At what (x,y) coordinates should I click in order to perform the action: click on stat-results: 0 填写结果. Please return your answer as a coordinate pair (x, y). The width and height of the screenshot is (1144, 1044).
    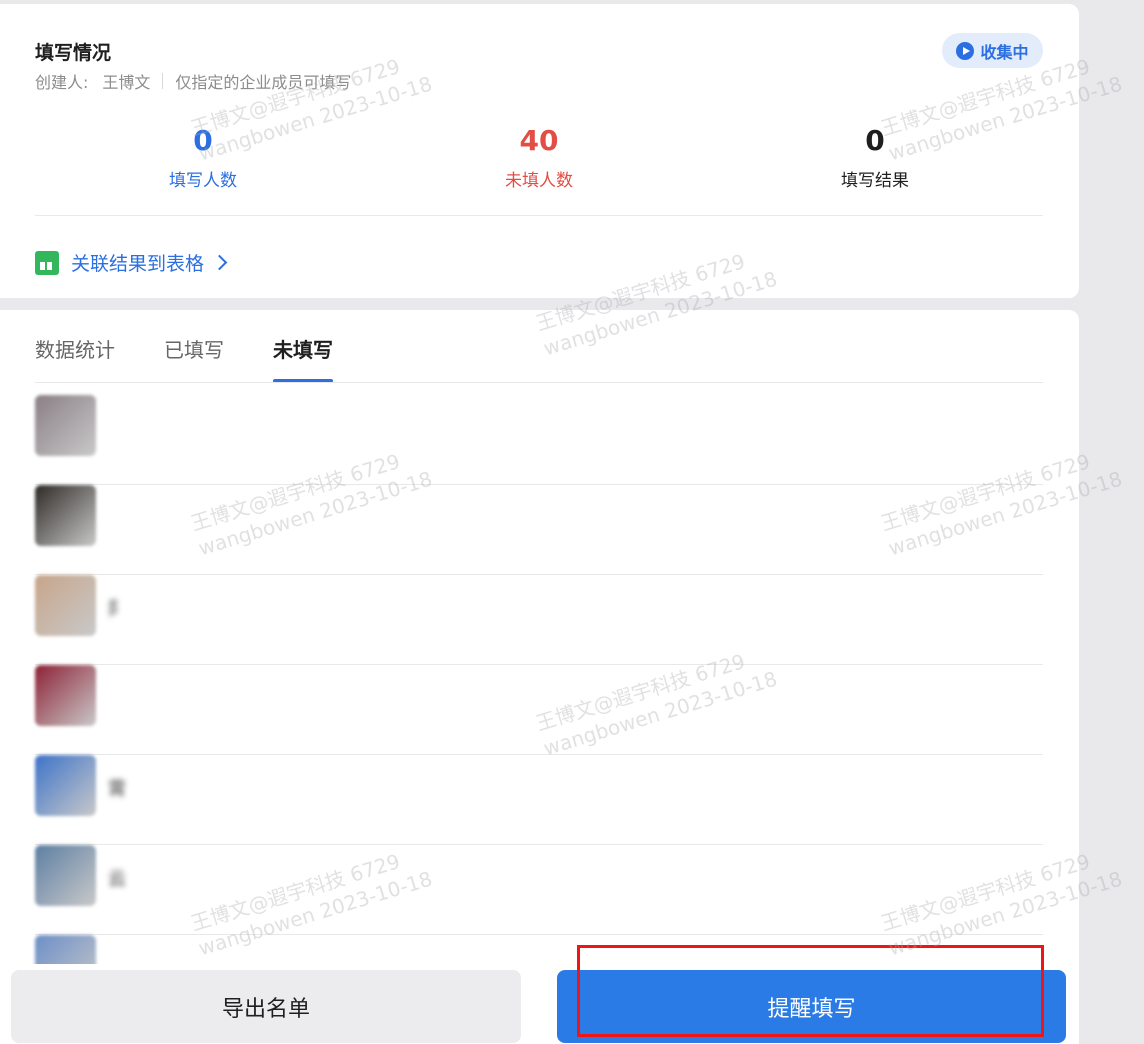
    Looking at the image, I should click on (875, 156).